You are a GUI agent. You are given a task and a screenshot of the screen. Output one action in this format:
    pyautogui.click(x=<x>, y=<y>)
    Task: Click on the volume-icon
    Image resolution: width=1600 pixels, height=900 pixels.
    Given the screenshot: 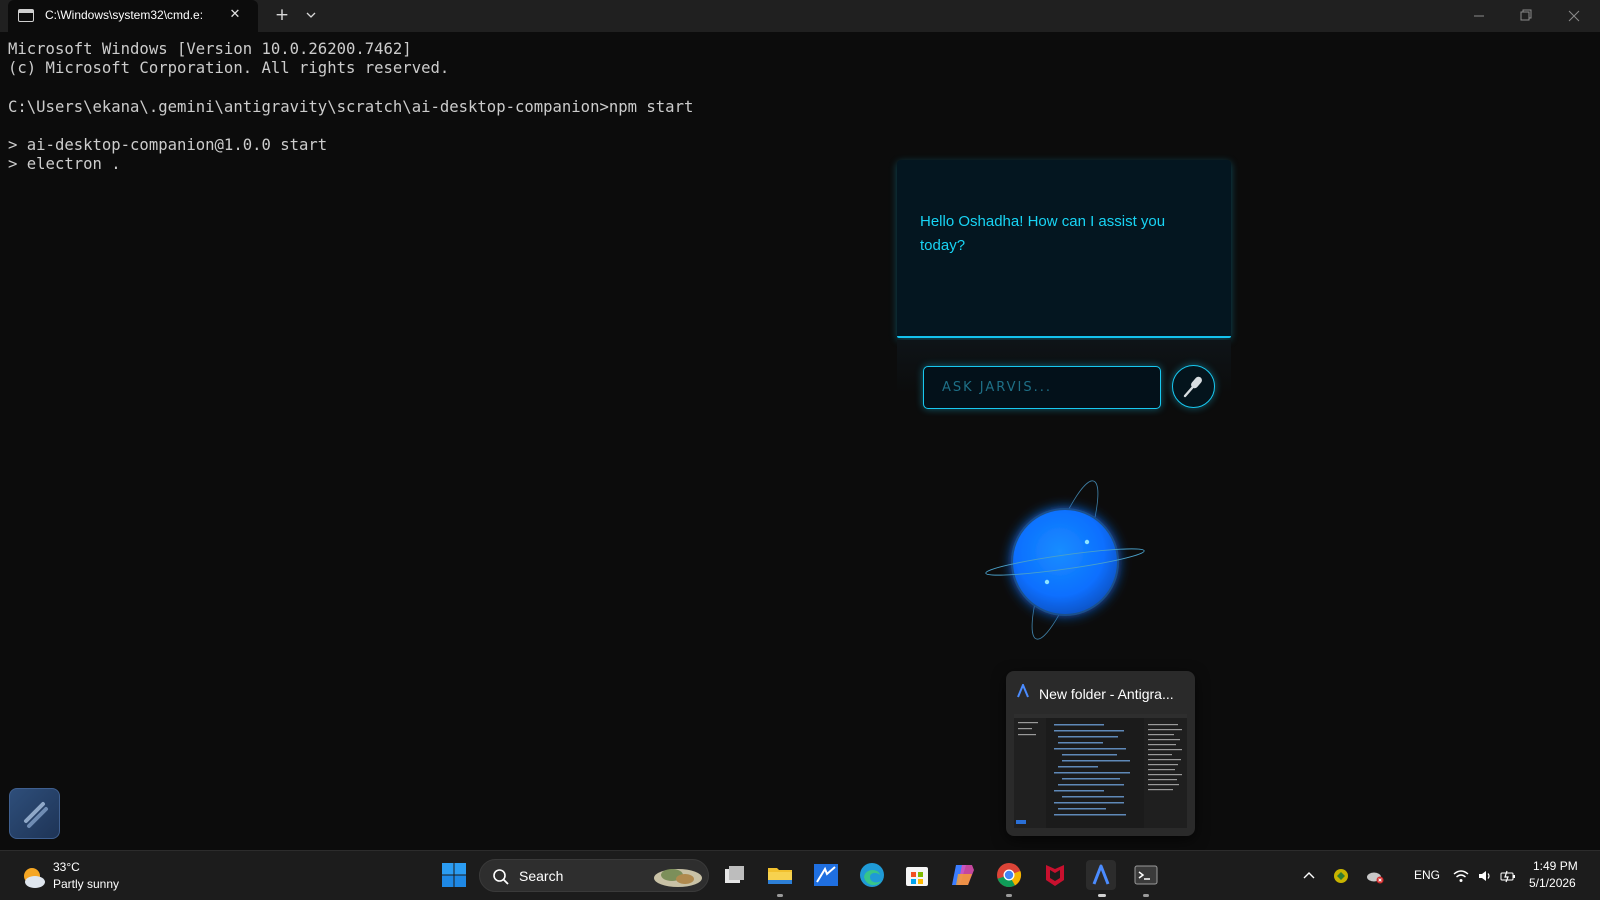 What is the action you would take?
    pyautogui.click(x=1485, y=876)
    